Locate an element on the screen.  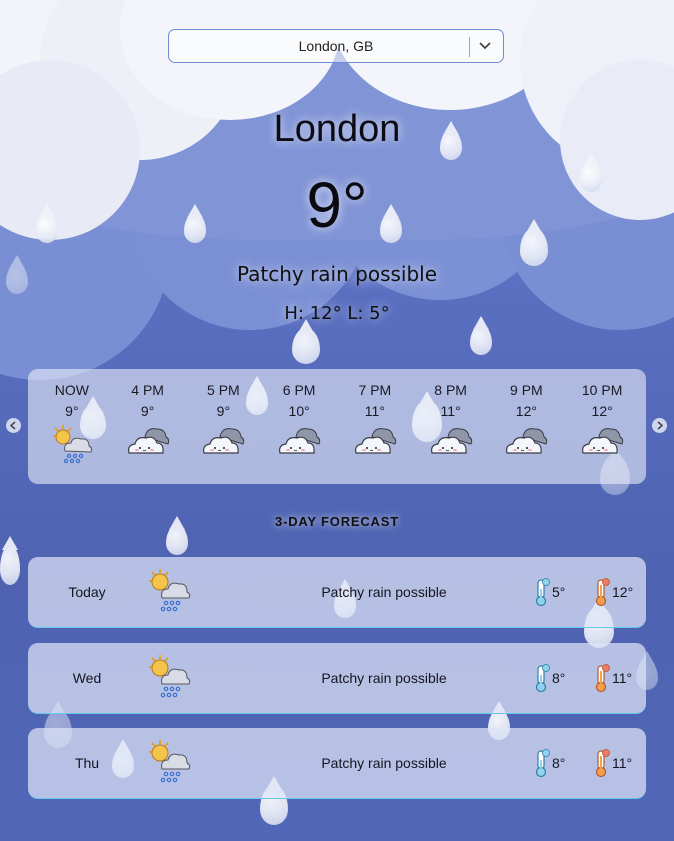
location-select-value: London, GB is located at coordinates (336, 46).